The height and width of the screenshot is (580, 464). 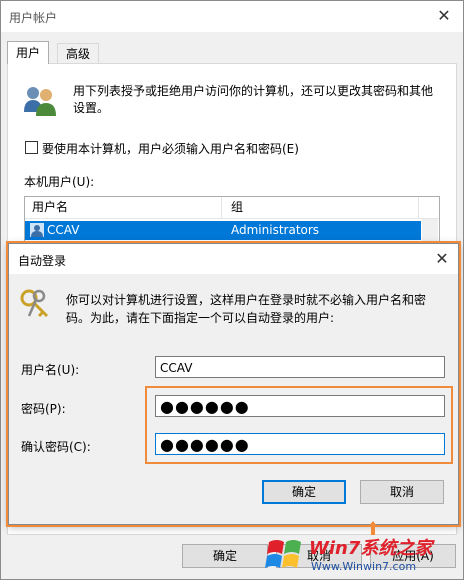 What do you see at coordinates (36, 305) in the screenshot?
I see `keys-icon` at bounding box center [36, 305].